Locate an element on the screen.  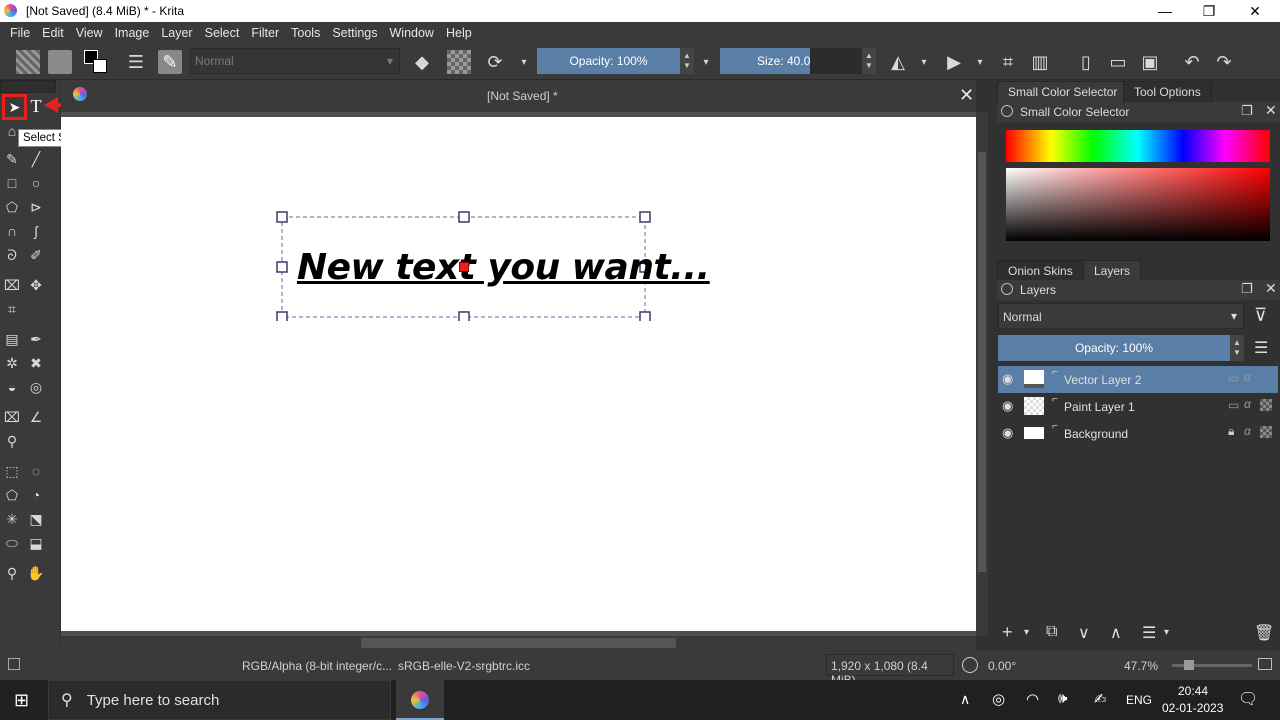
volume-icon: 🕪︎ is located at coordinates (1062, 698).